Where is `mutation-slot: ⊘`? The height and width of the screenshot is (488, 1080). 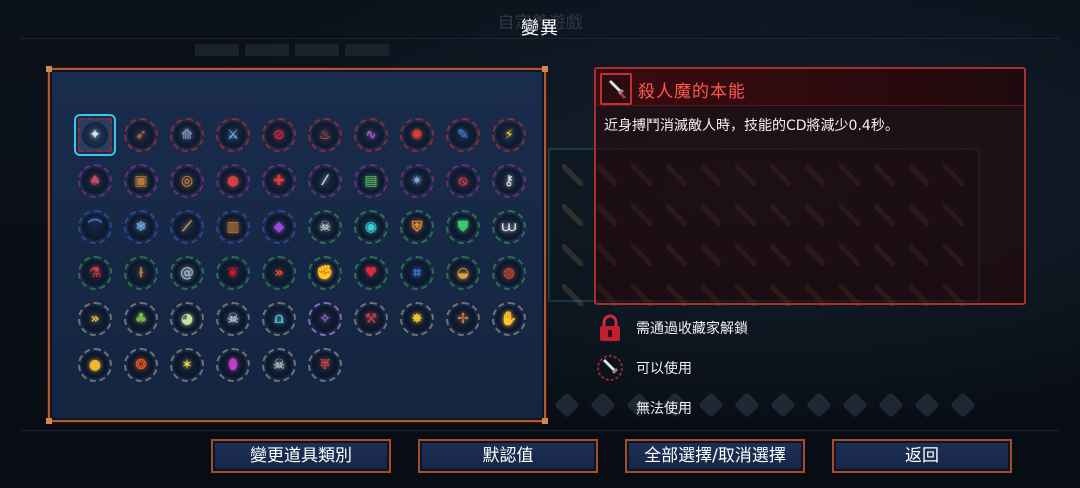 mutation-slot: ⊘ is located at coordinates (279, 135).